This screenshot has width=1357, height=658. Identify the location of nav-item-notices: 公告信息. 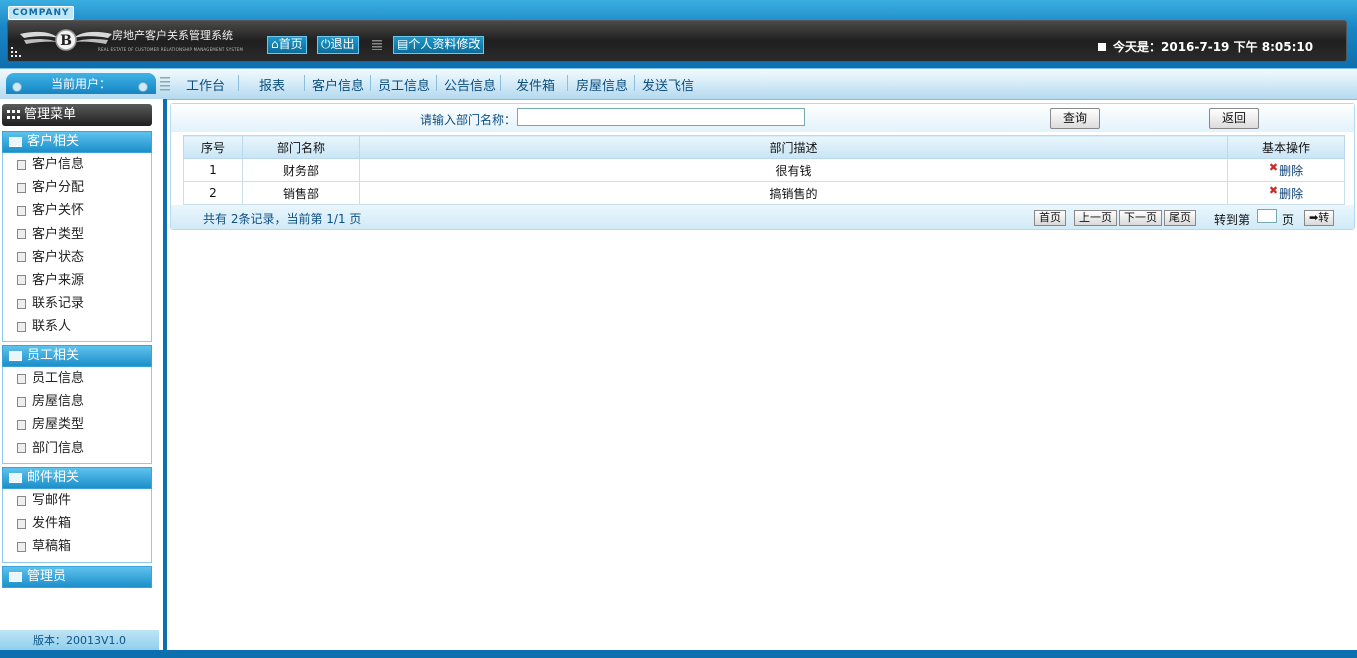
(470, 84).